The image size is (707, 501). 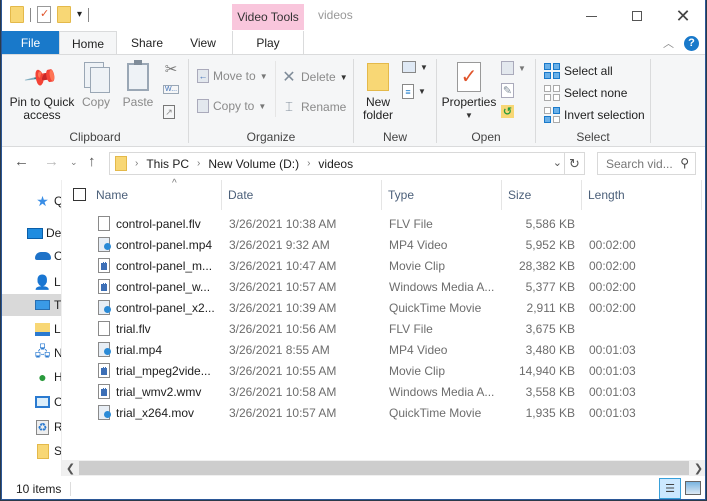 I want to click on scroll-right-button: ❯, so click(x=697, y=468).